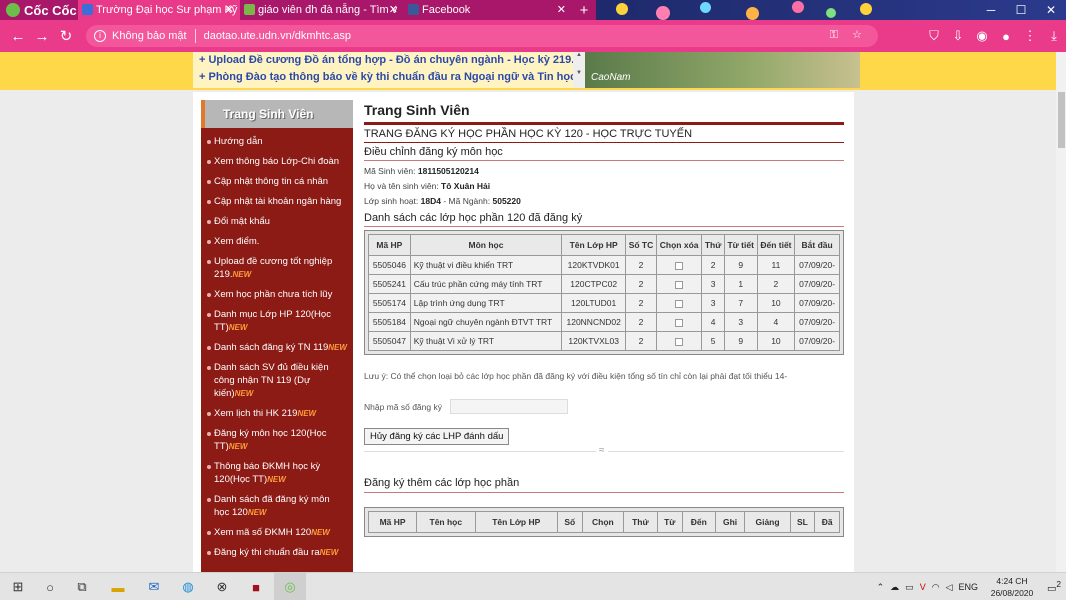 This screenshot has width=1066, height=600. I want to click on column-header: Mã HP, so click(389, 245).